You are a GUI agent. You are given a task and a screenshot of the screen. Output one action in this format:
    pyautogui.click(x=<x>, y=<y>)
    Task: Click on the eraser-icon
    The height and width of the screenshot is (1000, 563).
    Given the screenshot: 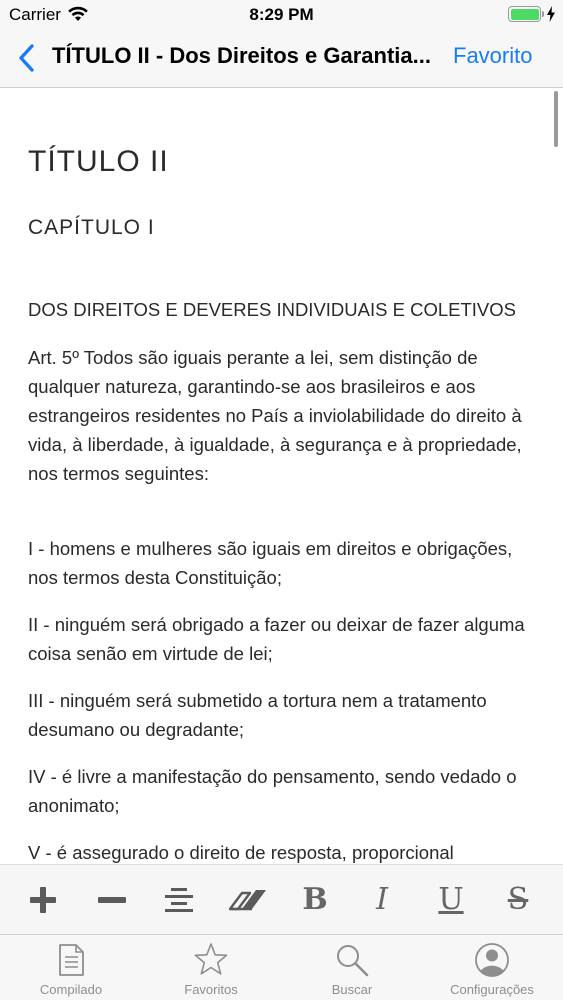 What is the action you would take?
    pyautogui.click(x=247, y=900)
    